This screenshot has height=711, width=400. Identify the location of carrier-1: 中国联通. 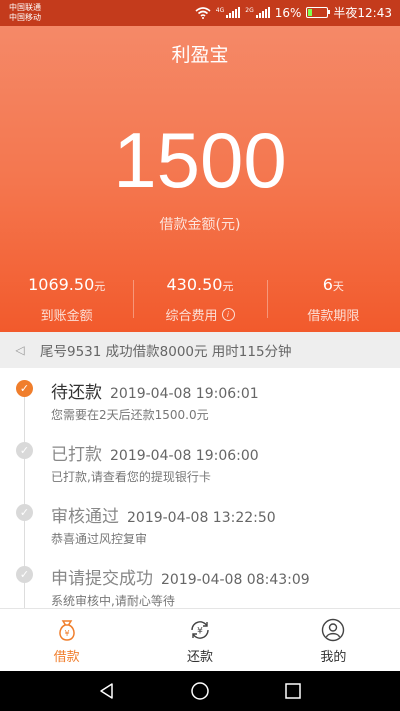
(25, 7).